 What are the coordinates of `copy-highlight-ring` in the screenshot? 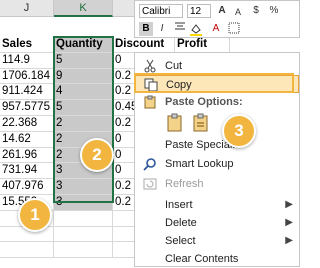 It's located at (214, 83).